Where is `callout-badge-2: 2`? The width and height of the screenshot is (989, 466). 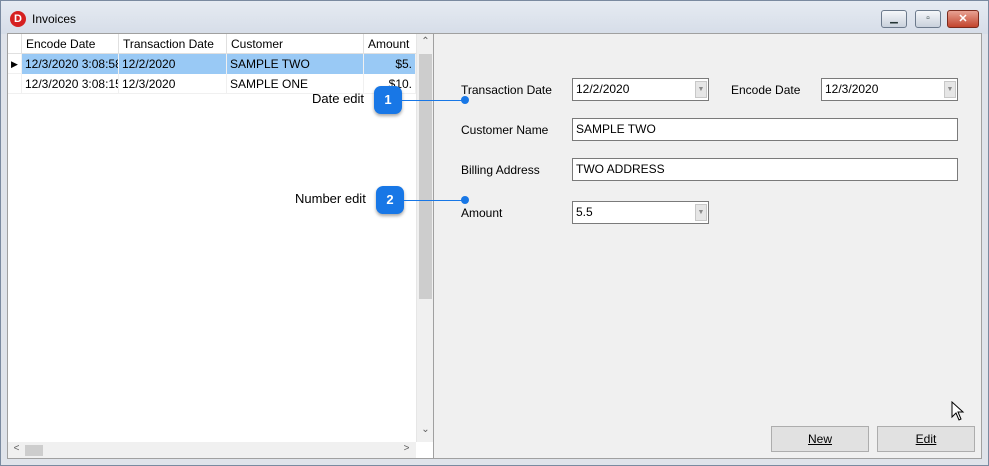
callout-badge-2: 2 is located at coordinates (390, 200).